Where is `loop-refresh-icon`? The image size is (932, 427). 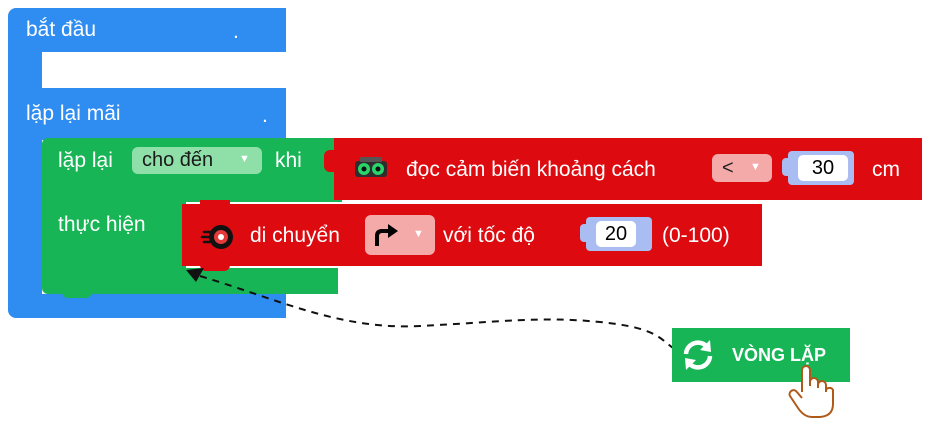
loop-refresh-icon is located at coordinates (698, 355).